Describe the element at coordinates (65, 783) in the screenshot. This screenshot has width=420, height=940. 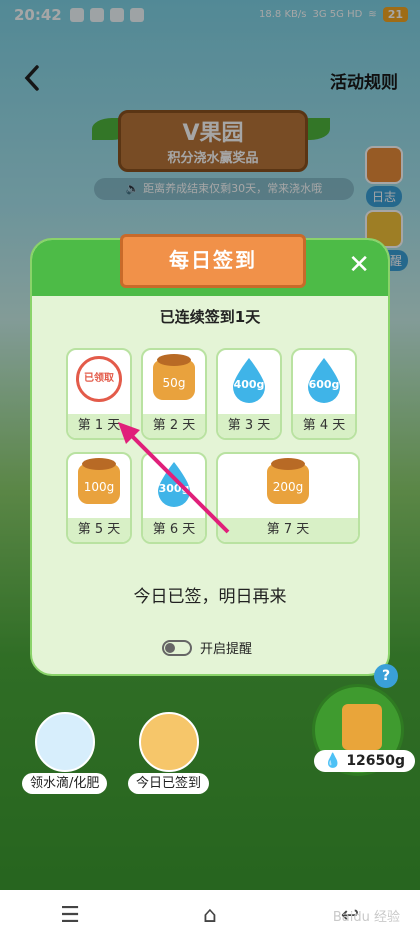
I see `water-fertilizer-label: 领水滴/化肥` at that location.